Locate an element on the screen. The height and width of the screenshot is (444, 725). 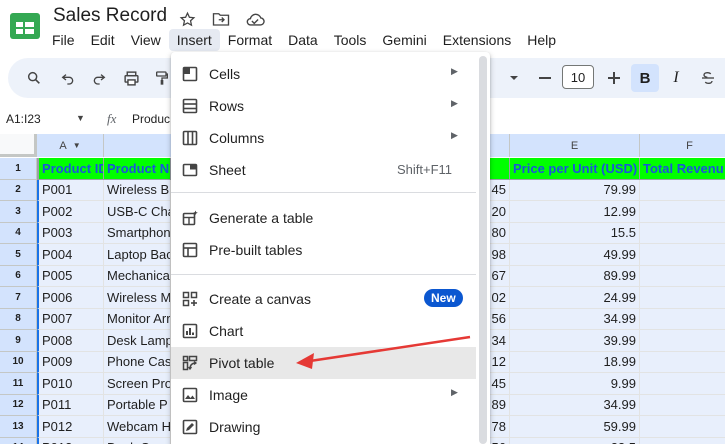
cell-a: P005 is located at coordinates (70, 276).